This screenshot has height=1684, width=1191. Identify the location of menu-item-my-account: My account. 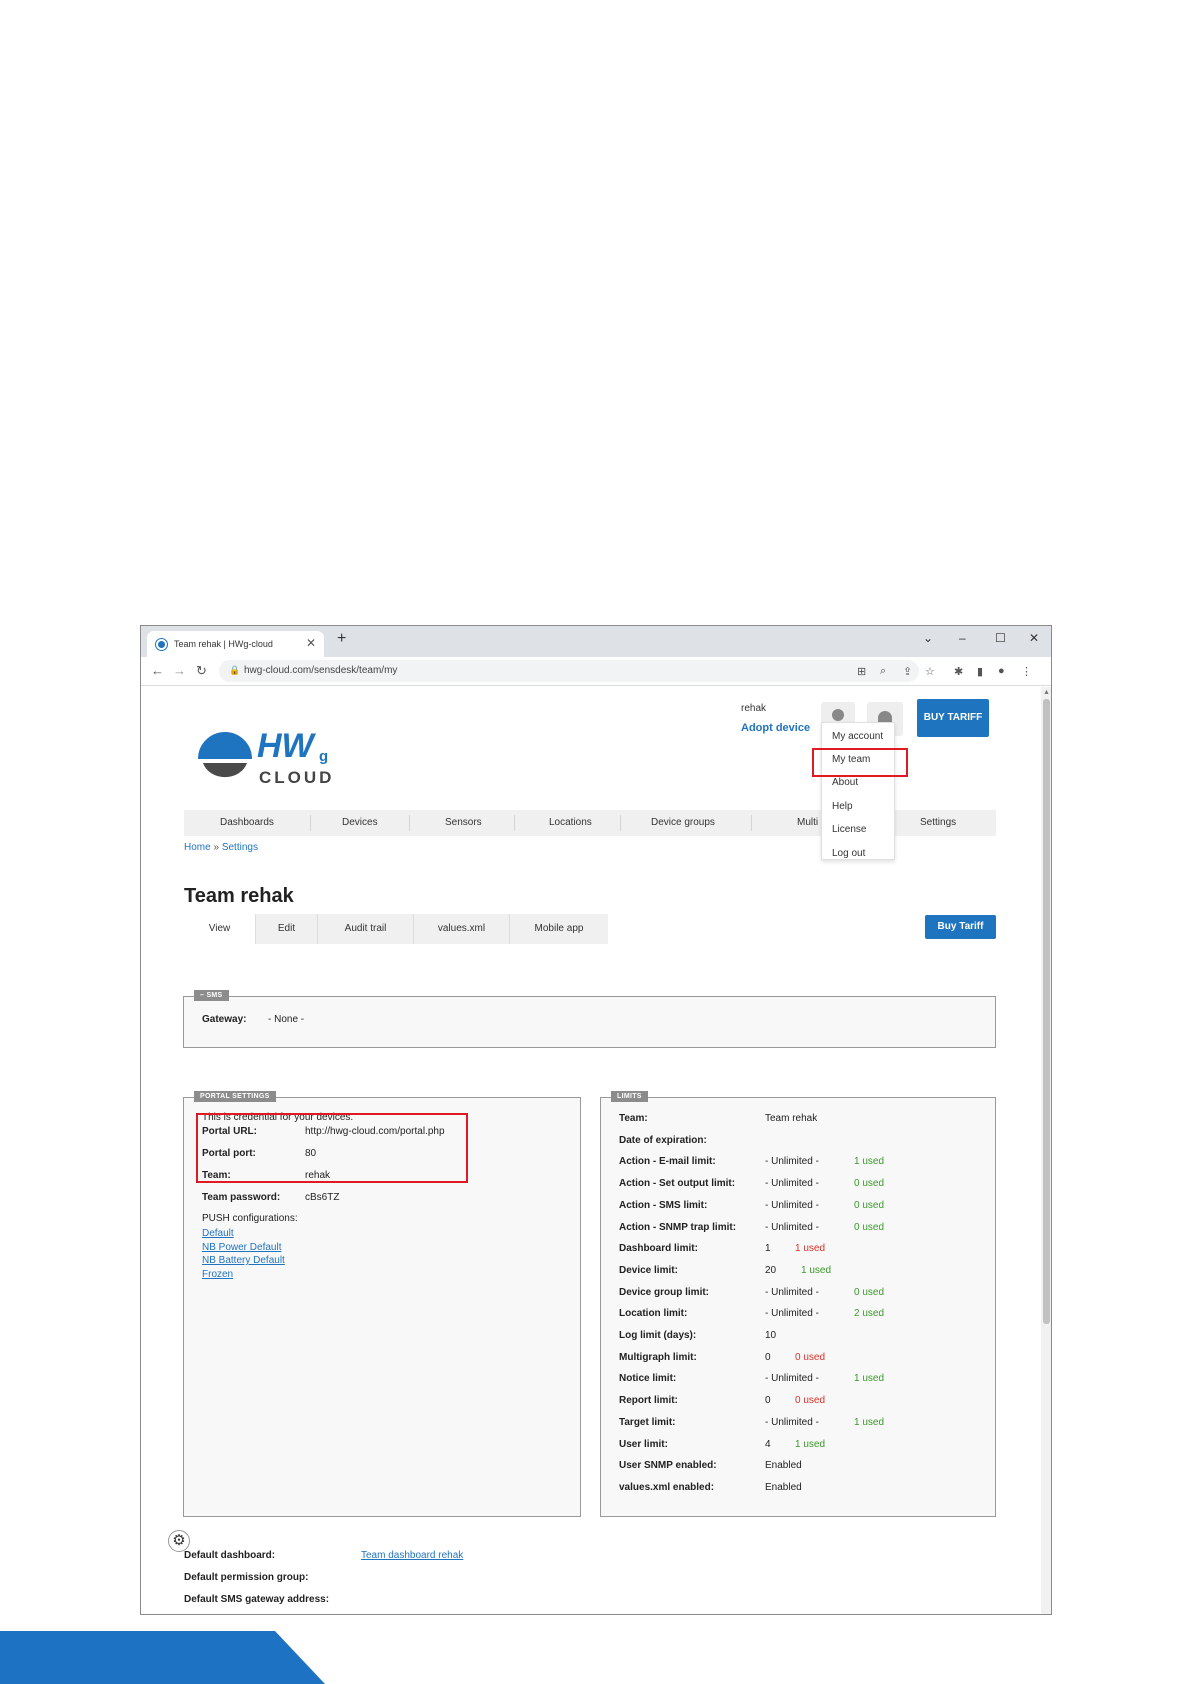
(857, 736).